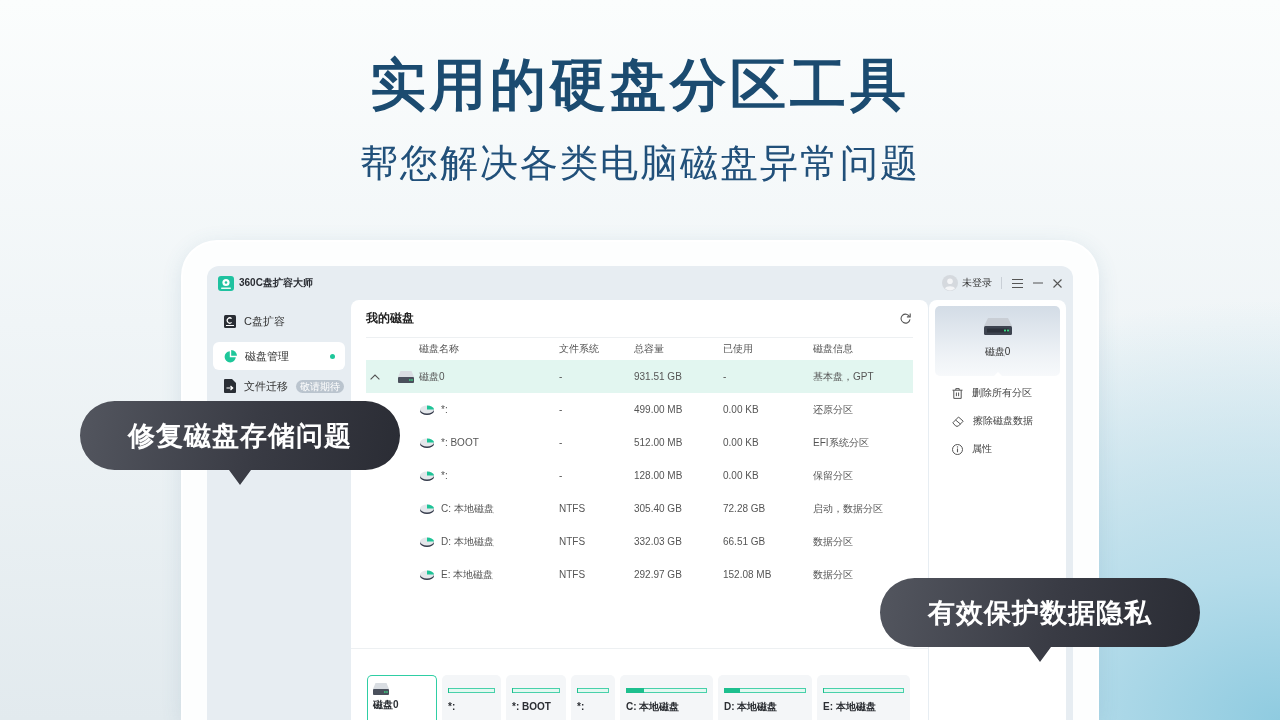  I want to click on card-label: E: 本地磁盘, so click(849, 706).